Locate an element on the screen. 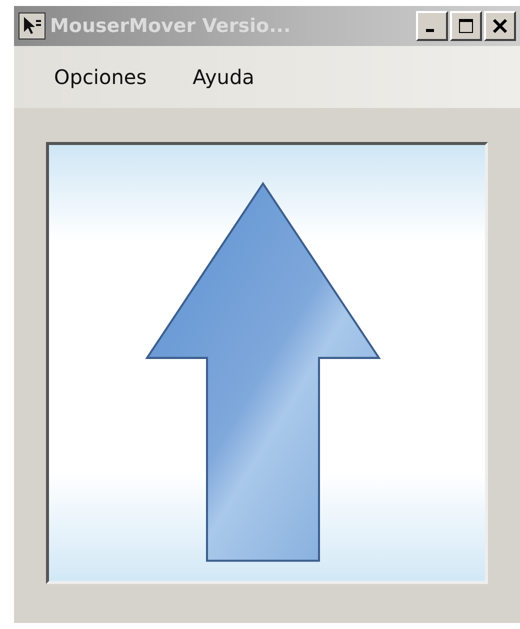 The image size is (520, 629). maximize-icon is located at coordinates (466, 26).